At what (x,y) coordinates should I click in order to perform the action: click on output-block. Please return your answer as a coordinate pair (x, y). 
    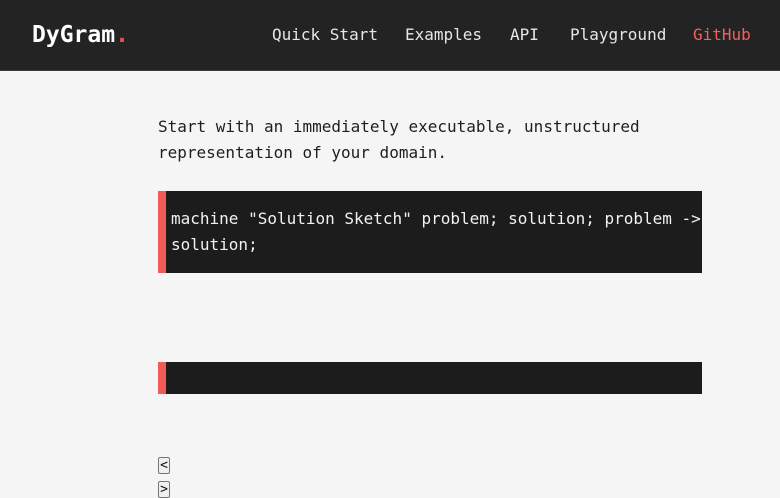
    Looking at the image, I should click on (430, 378).